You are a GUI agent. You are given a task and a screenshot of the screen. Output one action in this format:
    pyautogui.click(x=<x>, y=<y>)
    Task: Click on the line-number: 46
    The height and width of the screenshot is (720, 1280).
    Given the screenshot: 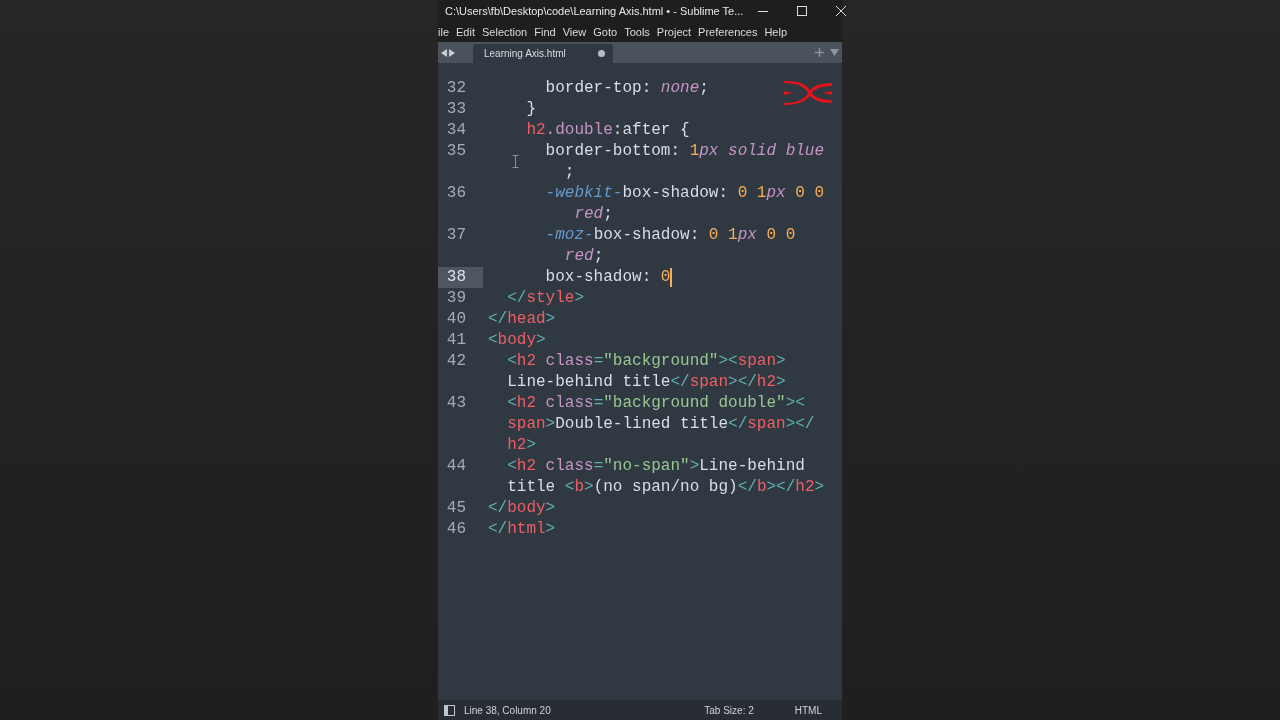 What is the action you would take?
    pyautogui.click(x=455, y=529)
    